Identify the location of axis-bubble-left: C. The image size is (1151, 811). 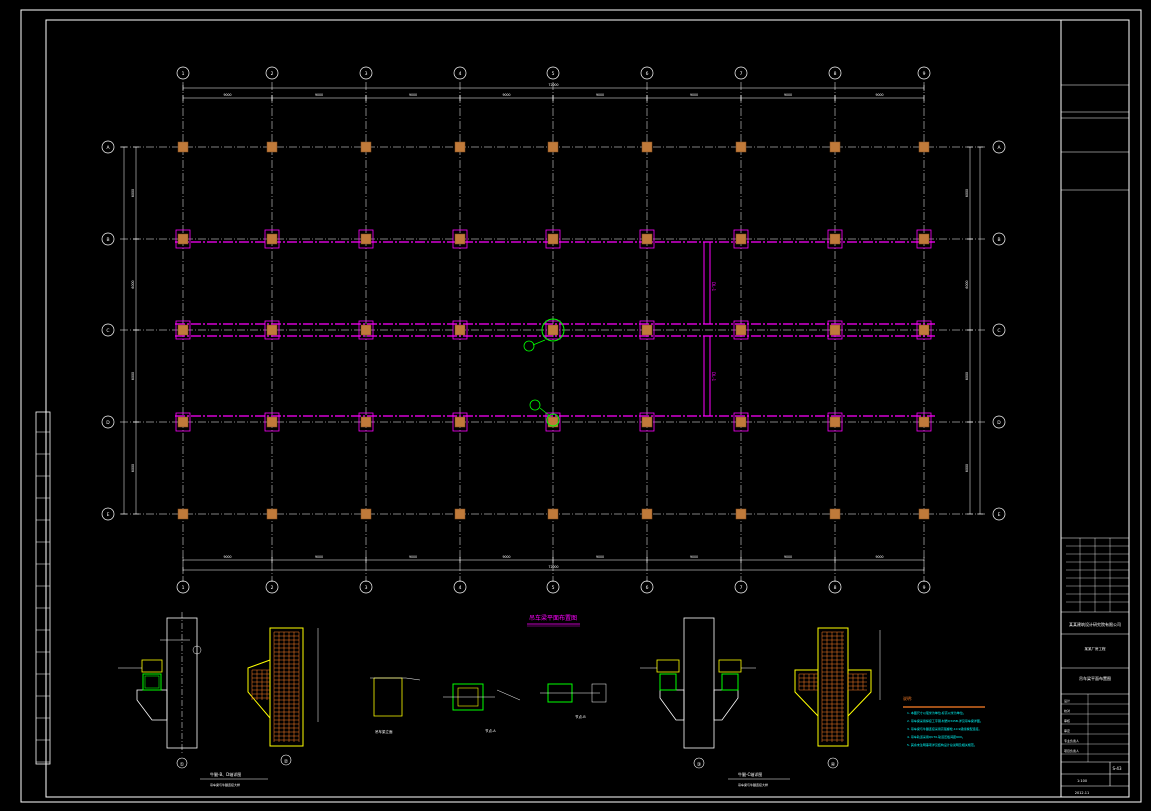
(108, 330).